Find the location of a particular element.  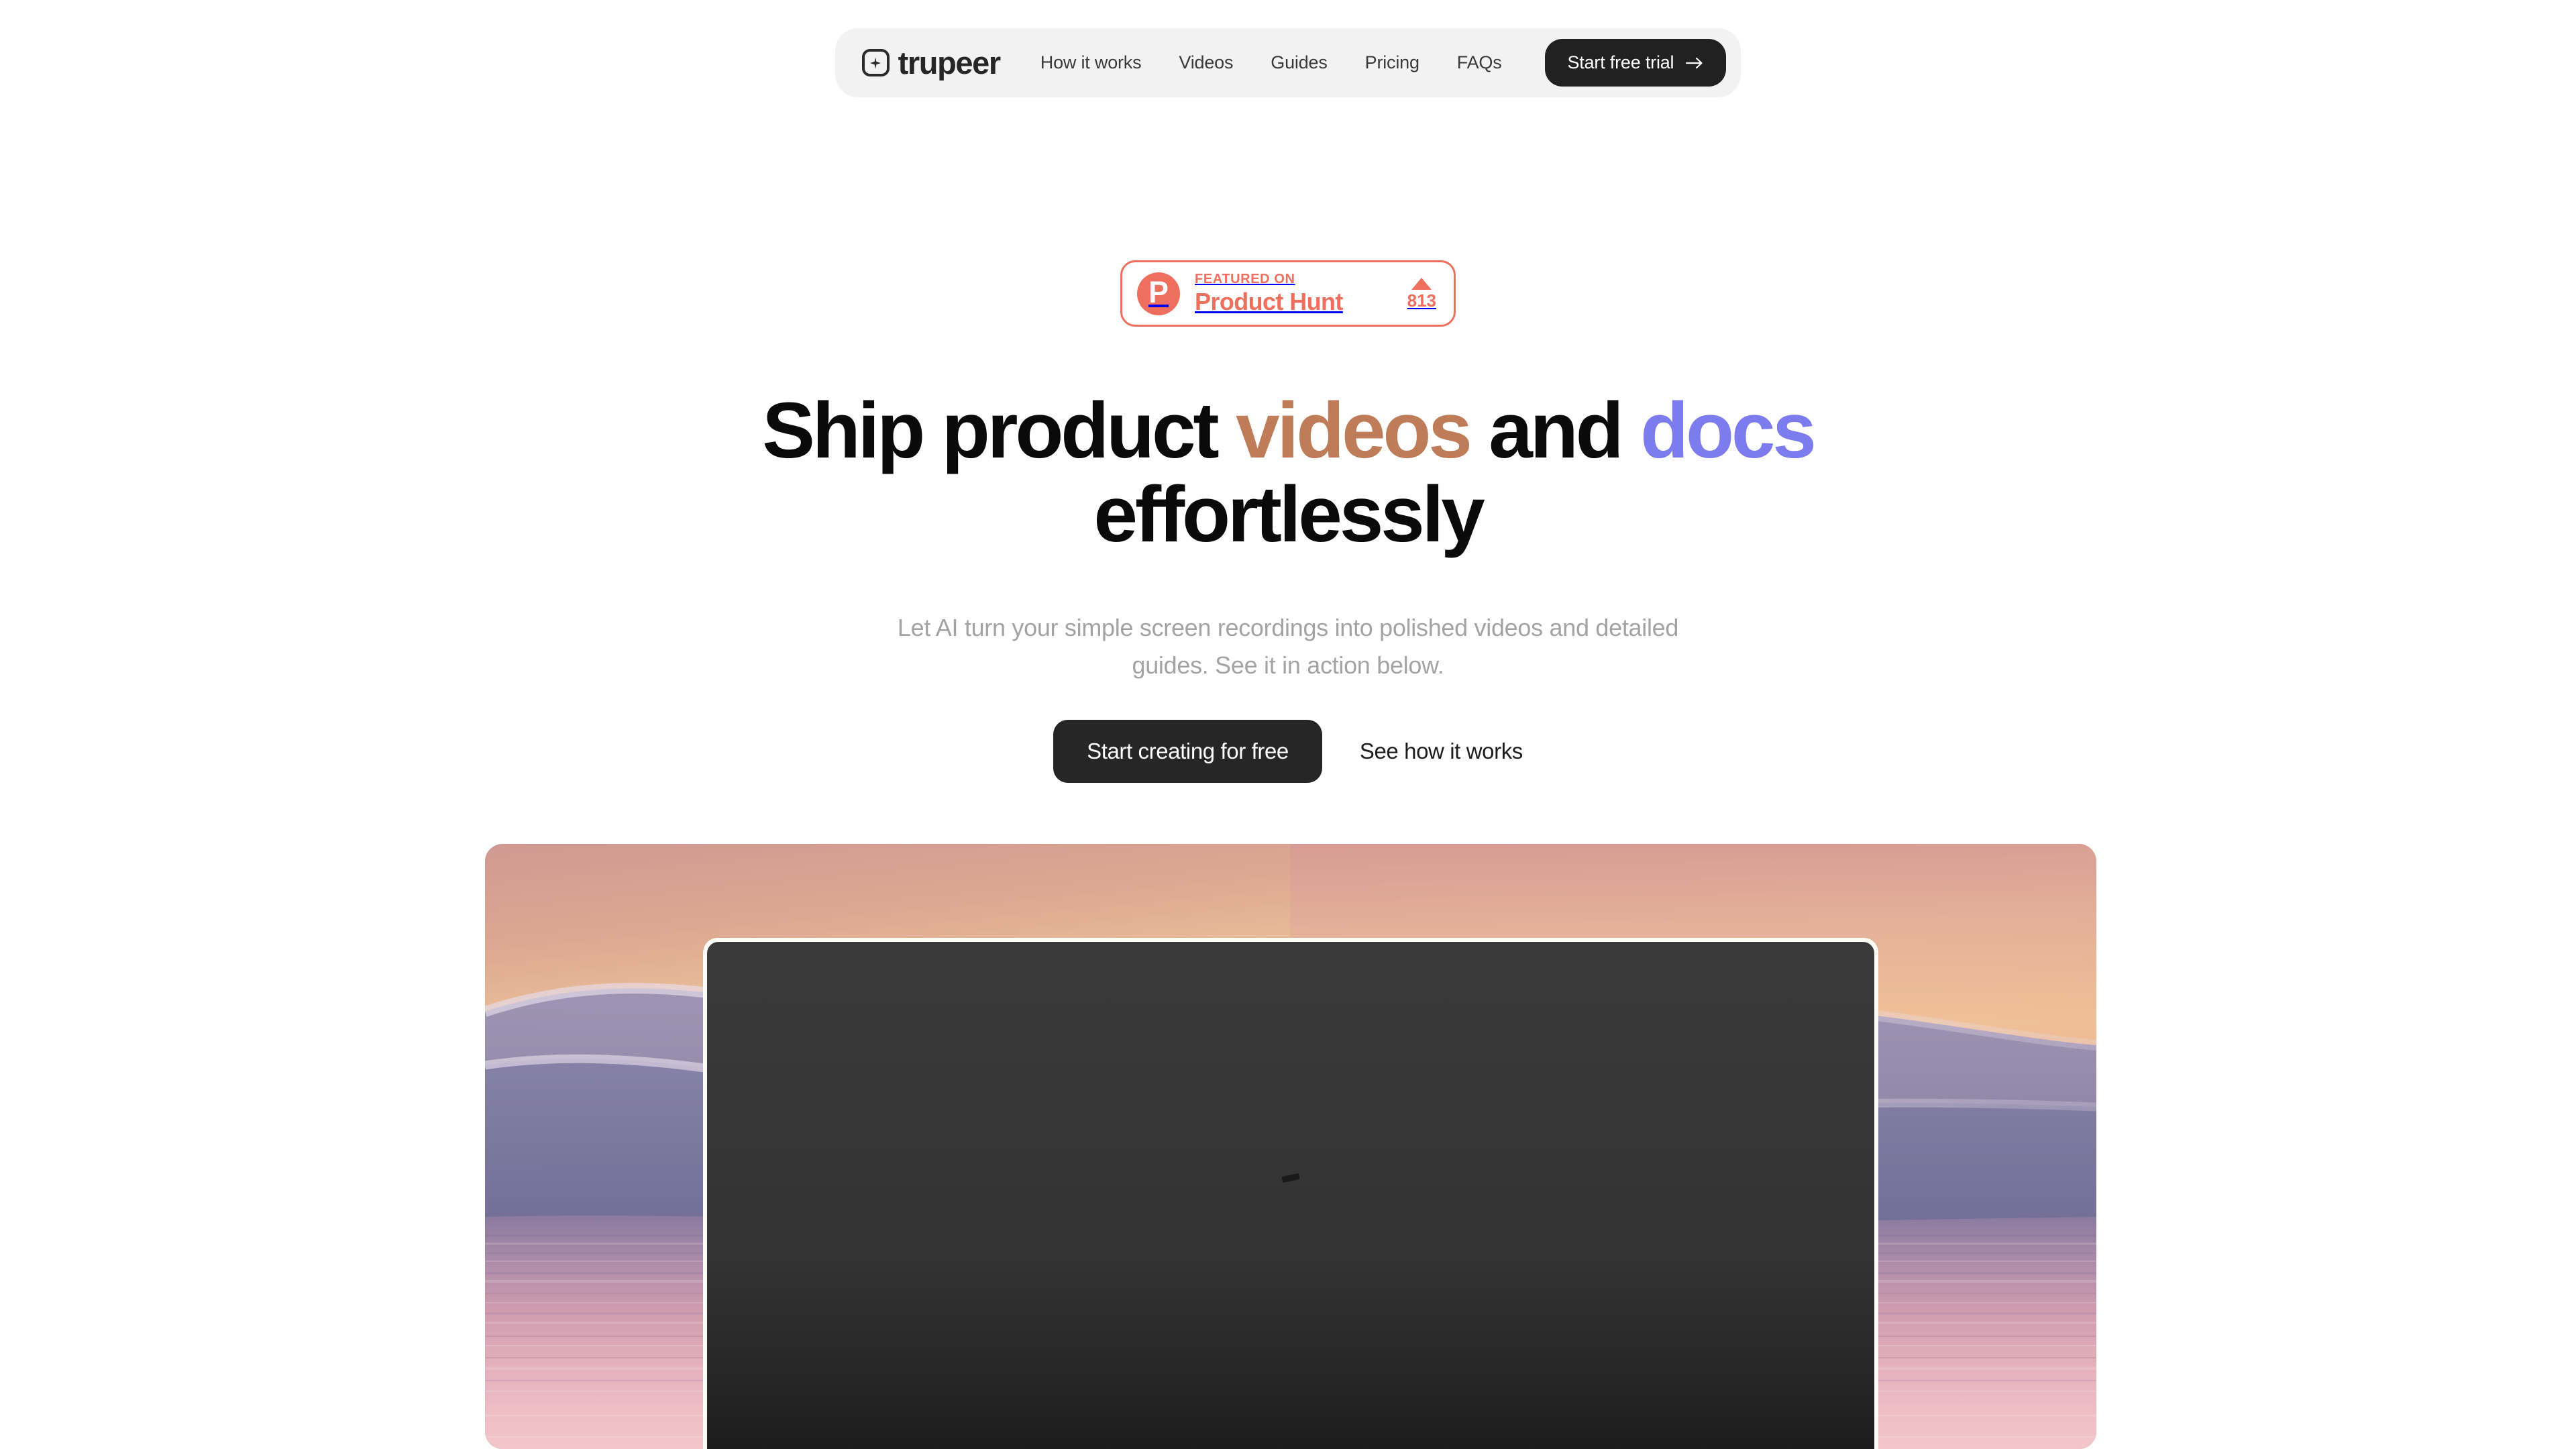

headline-text-1: Ship product is located at coordinates (999, 430).